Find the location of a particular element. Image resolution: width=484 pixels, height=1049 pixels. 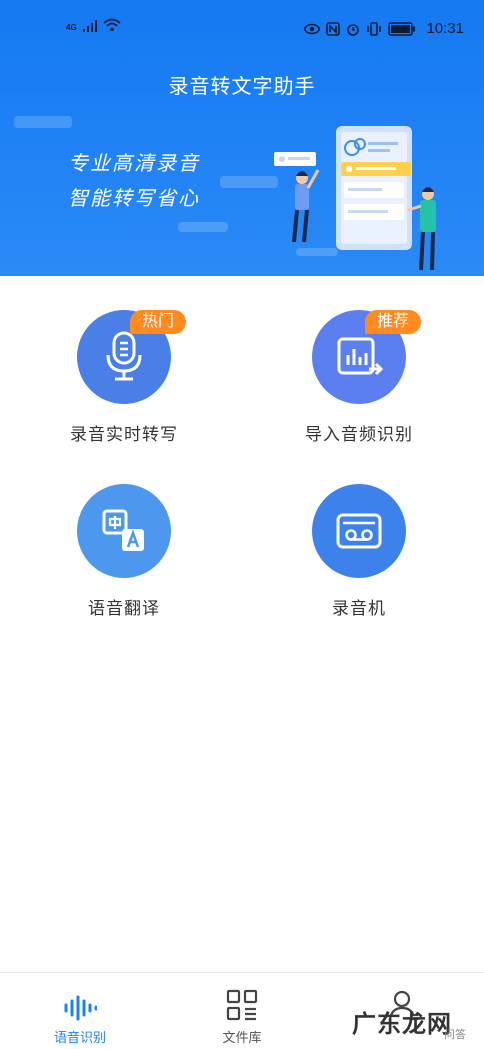

watermark-subtext: 问答 is located at coordinates (455, 1035).